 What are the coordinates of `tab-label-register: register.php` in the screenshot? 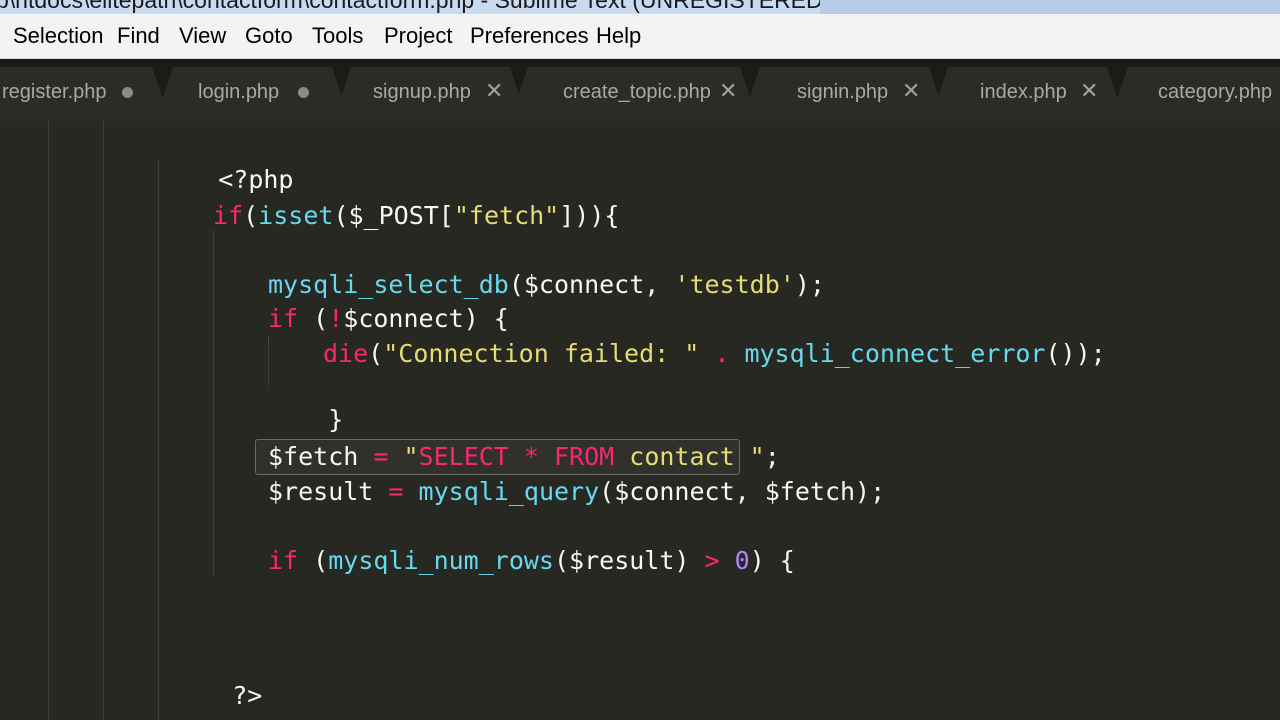 It's located at (54, 92).